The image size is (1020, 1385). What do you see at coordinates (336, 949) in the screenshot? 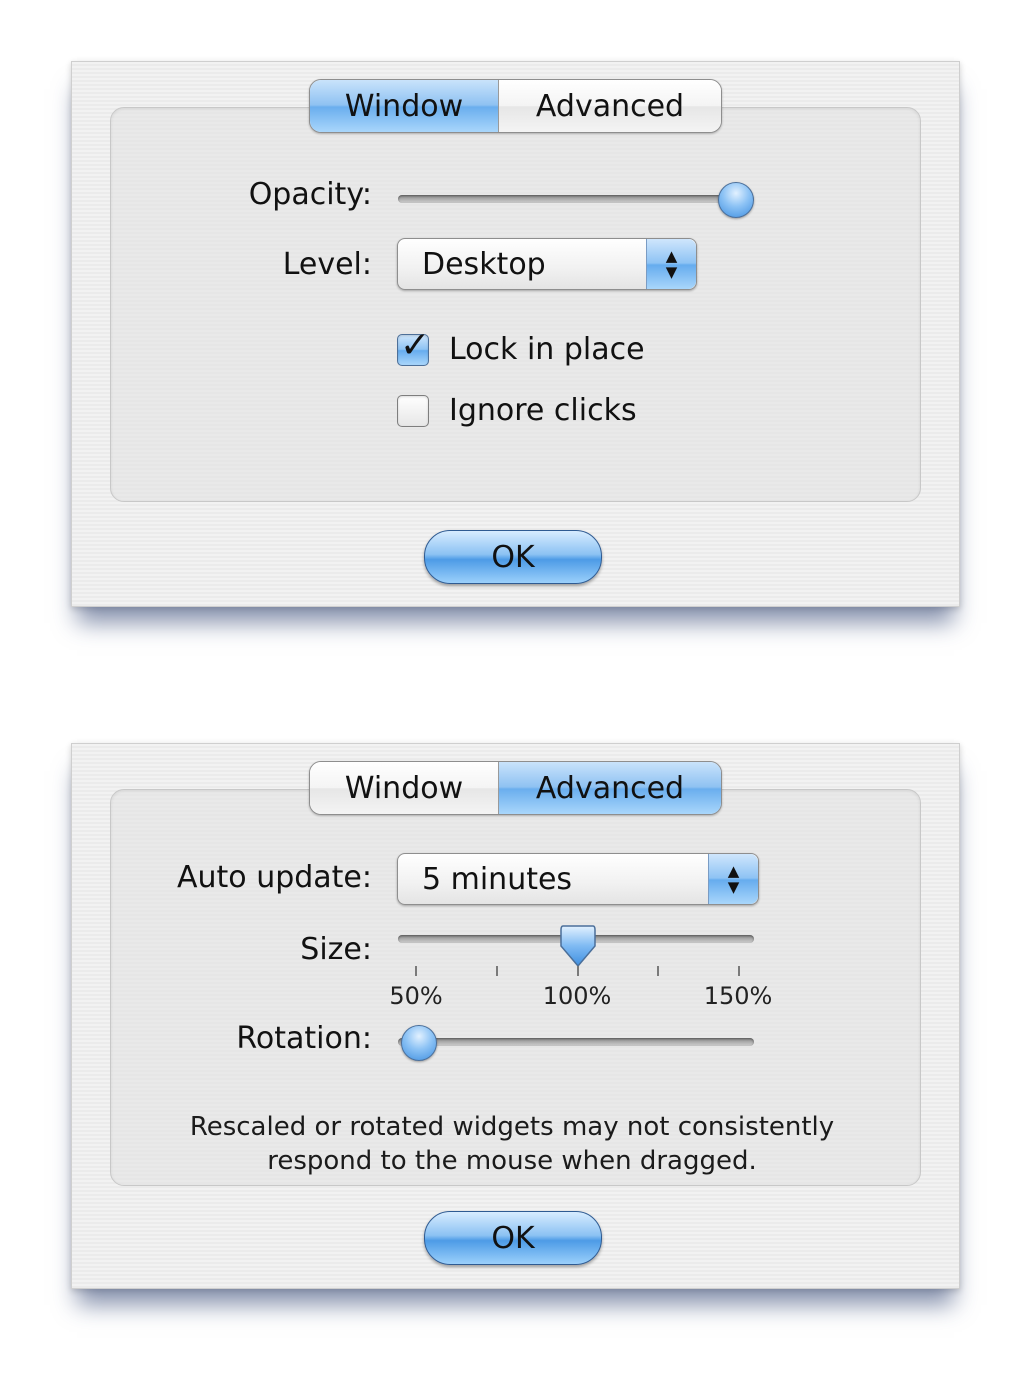
I see `size-label: Size:` at bounding box center [336, 949].